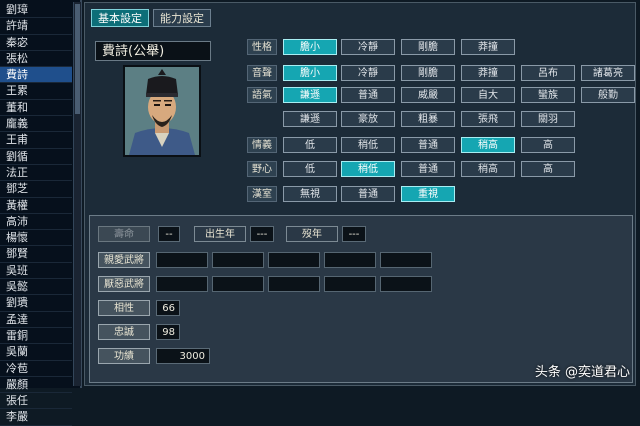 This screenshot has width=640, height=426. What do you see at coordinates (36, 417) in the screenshot?
I see `officer-list-item: 李嚴` at bounding box center [36, 417].